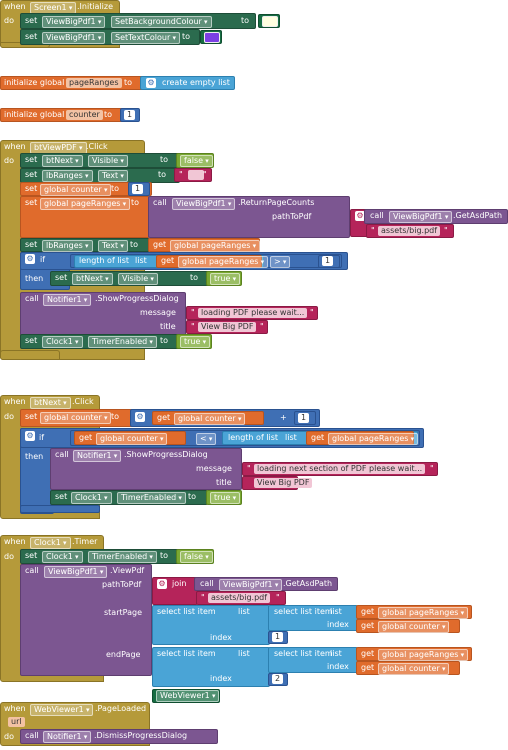 The image size is (508, 750). What do you see at coordinates (95, 6) in the screenshot?
I see `event-name: .Initialize` at bounding box center [95, 6].